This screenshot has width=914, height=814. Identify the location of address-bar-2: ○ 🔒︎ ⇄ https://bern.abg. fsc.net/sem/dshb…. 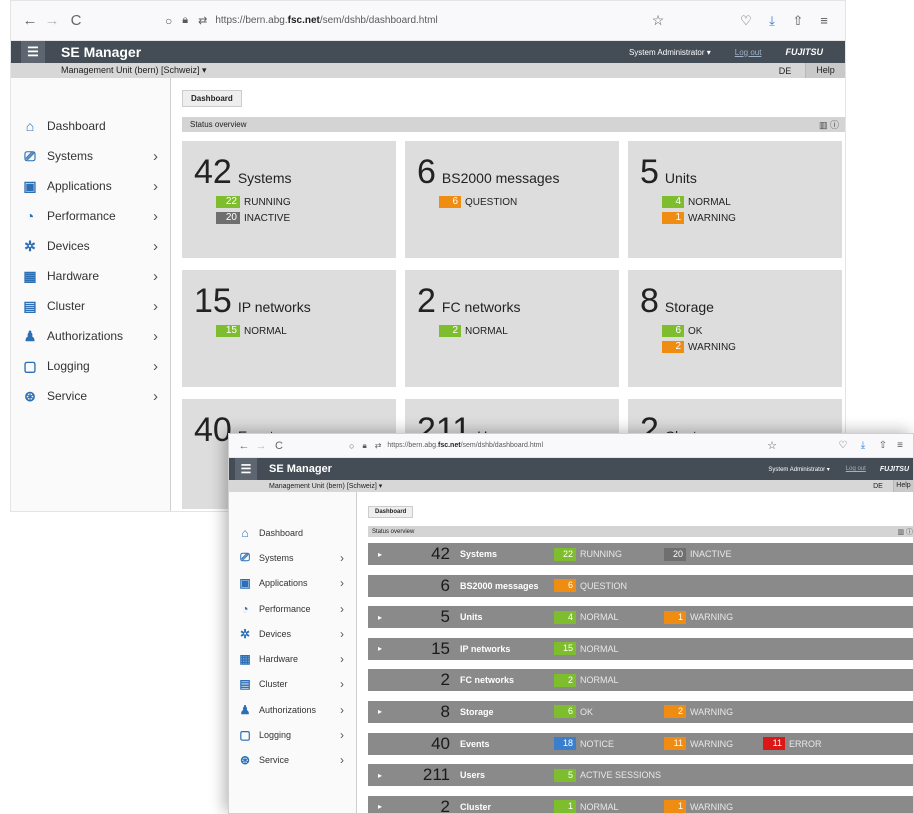
(555, 446).